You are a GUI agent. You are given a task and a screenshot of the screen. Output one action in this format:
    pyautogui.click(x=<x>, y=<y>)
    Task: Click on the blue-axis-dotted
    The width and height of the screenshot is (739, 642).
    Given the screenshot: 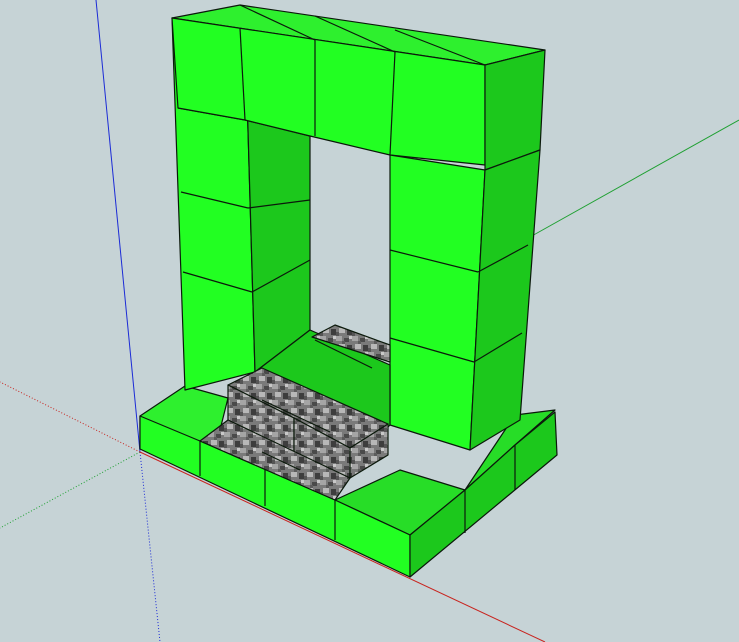 What is the action you would take?
    pyautogui.click(x=150, y=546)
    